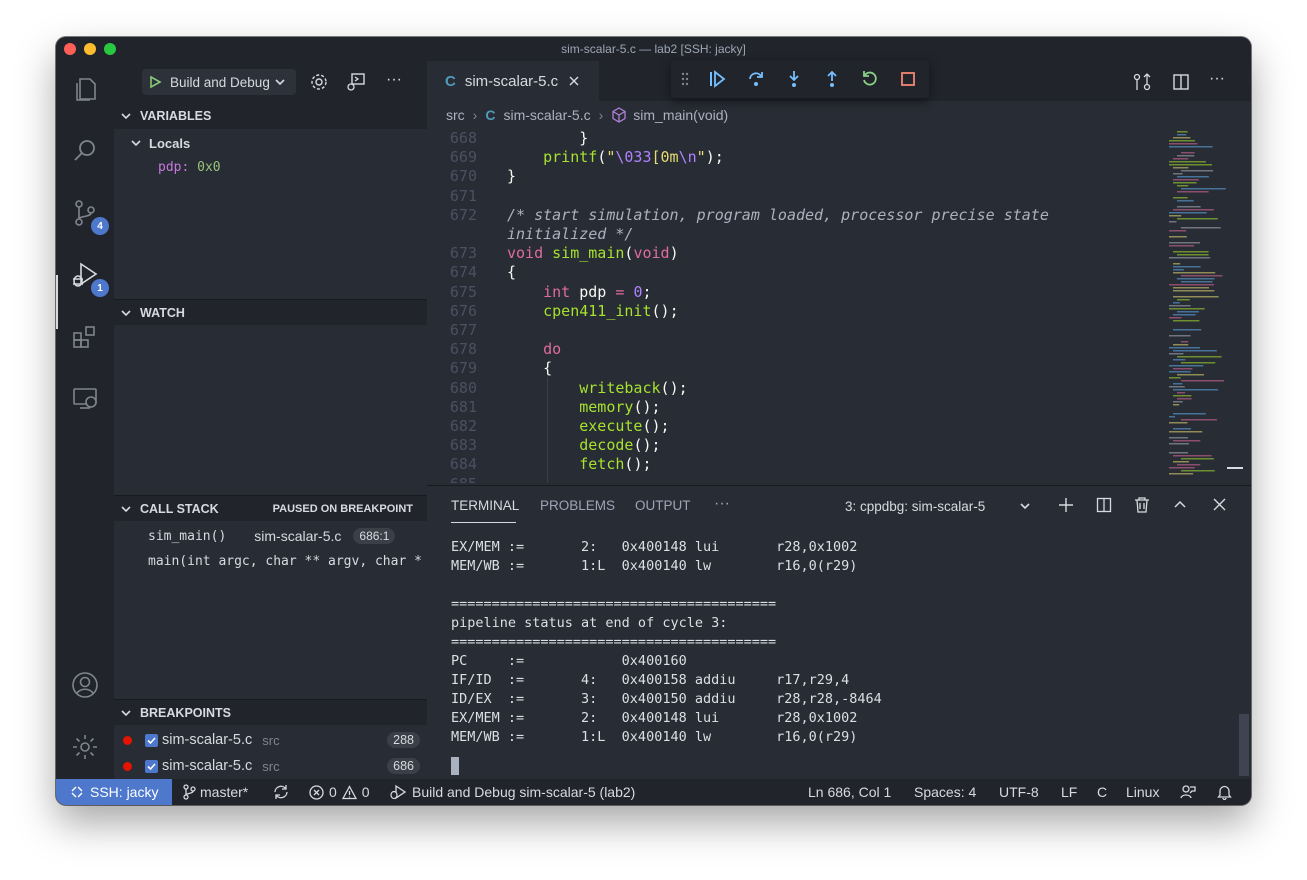 Image resolution: width=1307 pixels, height=880 pixels. Describe the element at coordinates (794, 79) in the screenshot. I see `step-into-icon` at that location.